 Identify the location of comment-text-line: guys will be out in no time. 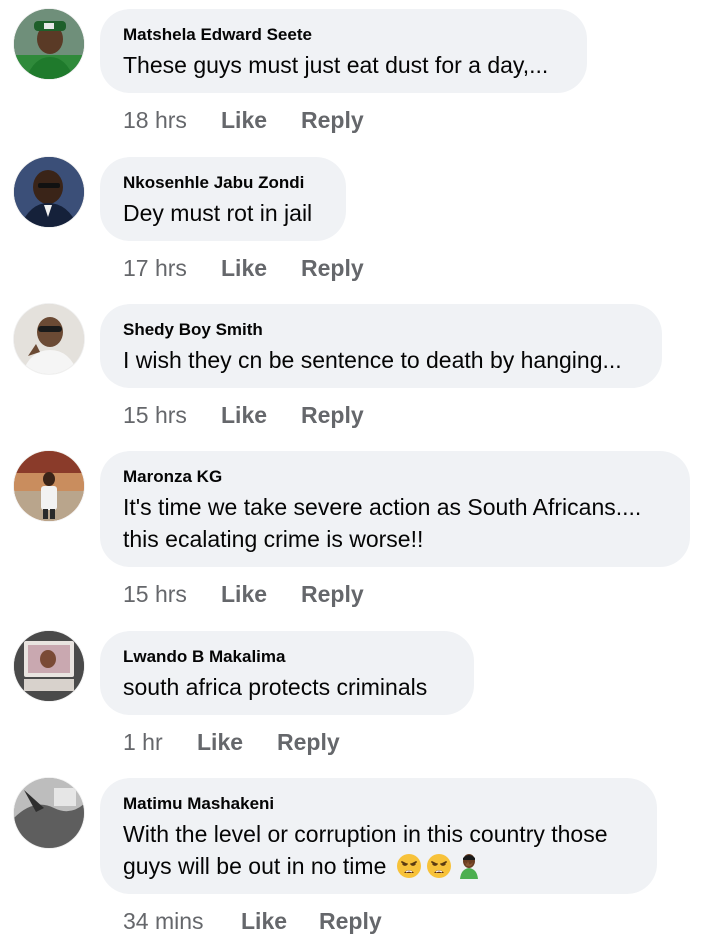
(378, 866).